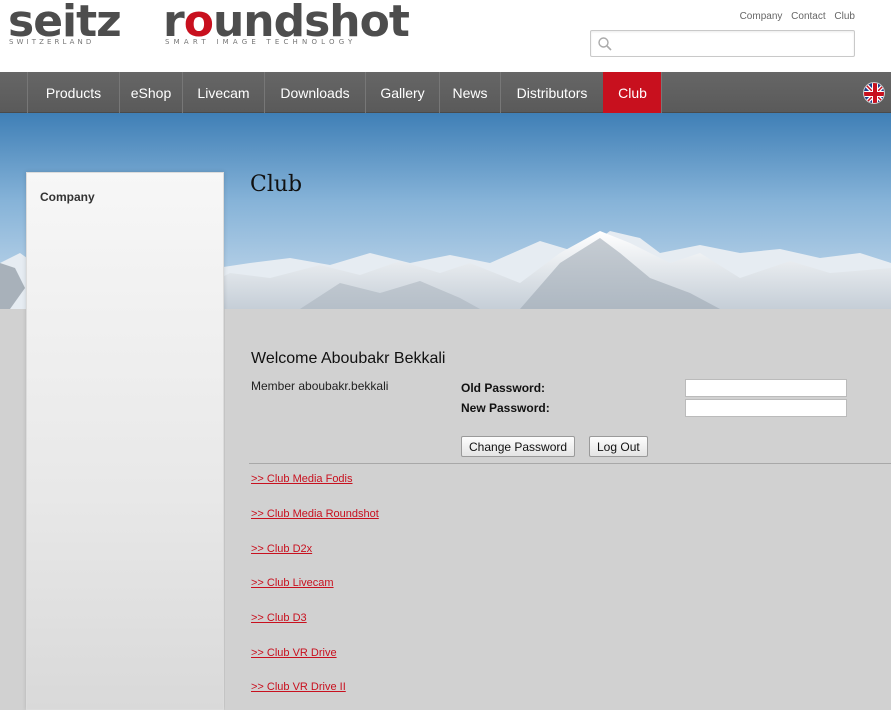 The width and height of the screenshot is (891, 710). Describe the element at coordinates (73, 92) in the screenshot. I see `nav-item-products: Products` at that location.